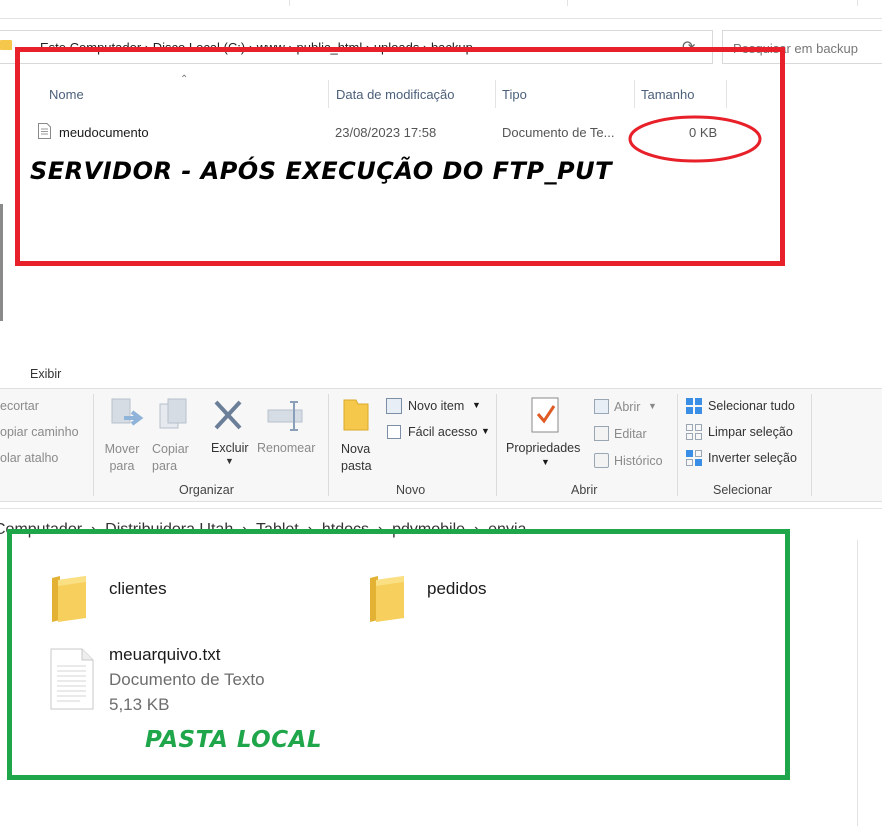 The image size is (882, 826). I want to click on open-label: Abrir, so click(627, 407).